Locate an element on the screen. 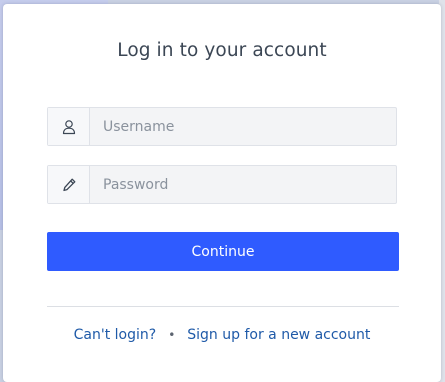  pencil-icon is located at coordinates (69, 184).